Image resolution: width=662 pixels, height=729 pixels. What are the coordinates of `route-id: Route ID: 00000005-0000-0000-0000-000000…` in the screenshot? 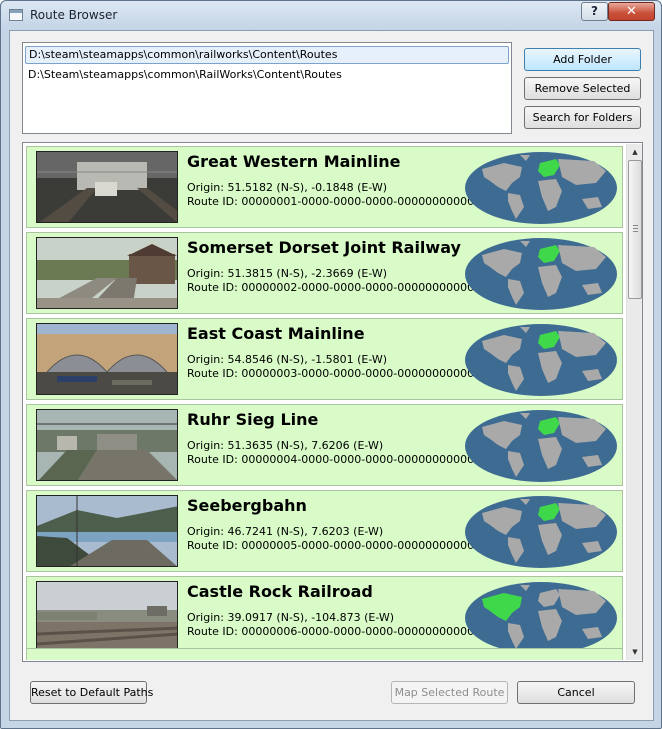 It's located at (334, 545).